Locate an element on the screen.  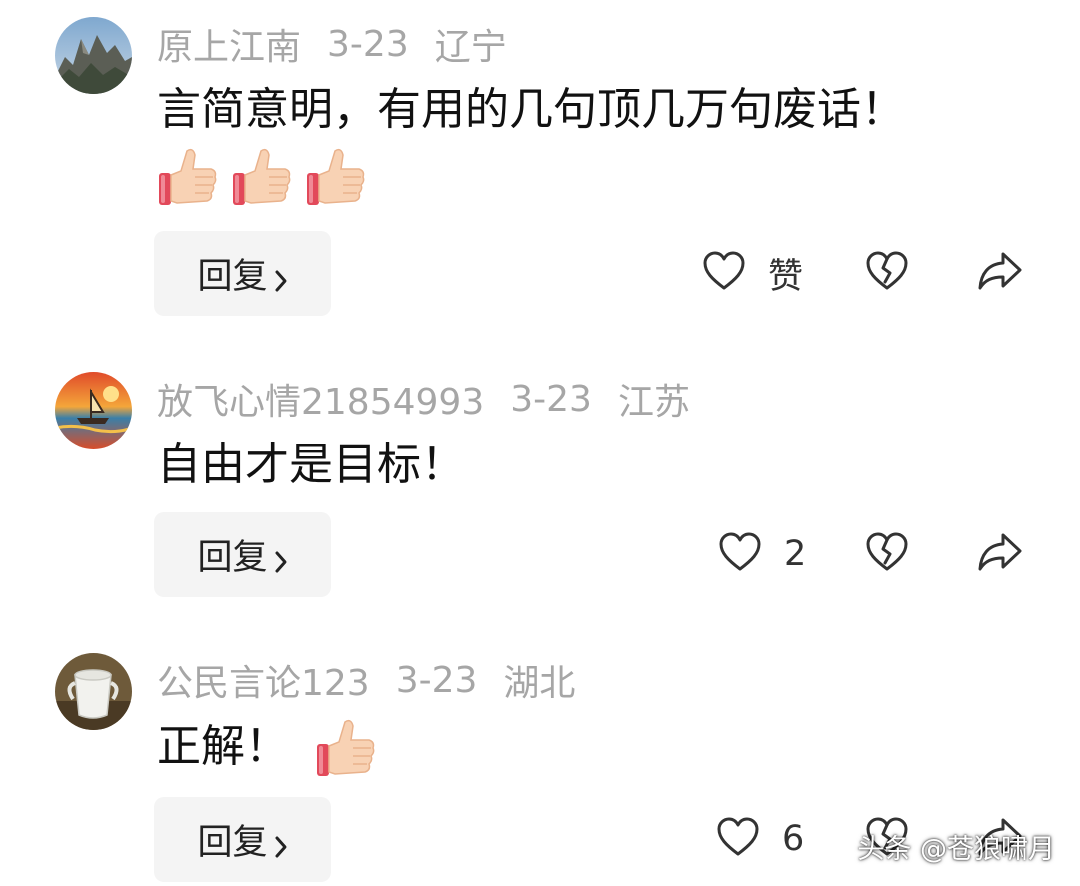
like-count: 6 is located at coordinates (793, 839).